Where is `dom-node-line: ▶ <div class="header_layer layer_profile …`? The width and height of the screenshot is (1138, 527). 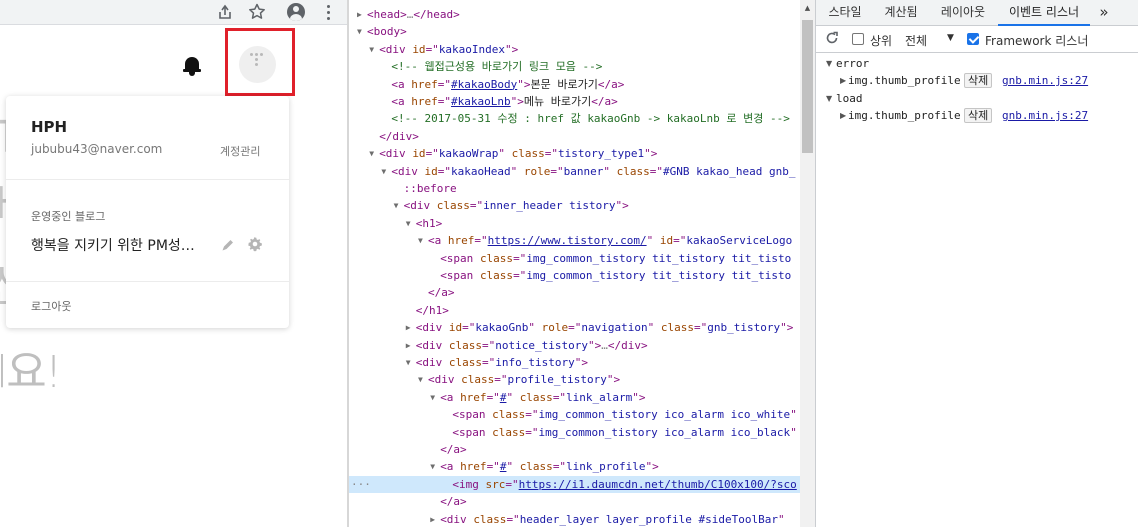 dom-node-line: ▶ <div class="header_layer layer_profile … is located at coordinates (574, 519).